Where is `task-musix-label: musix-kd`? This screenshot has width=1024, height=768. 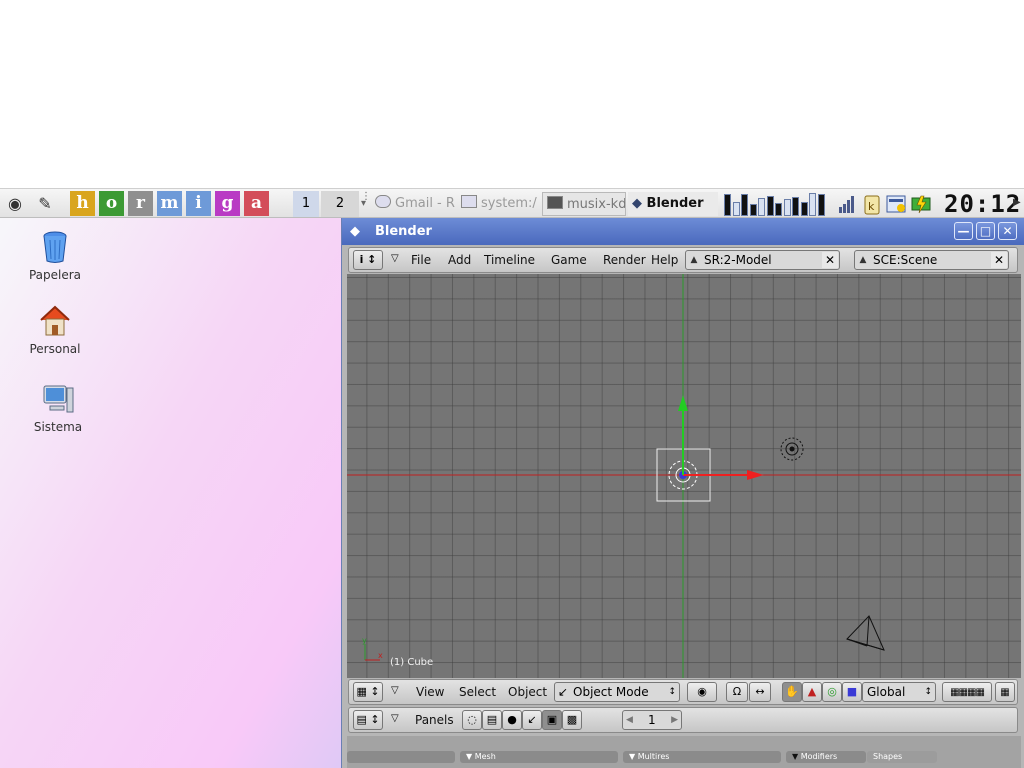 task-musix-label: musix-kd is located at coordinates (596, 204).